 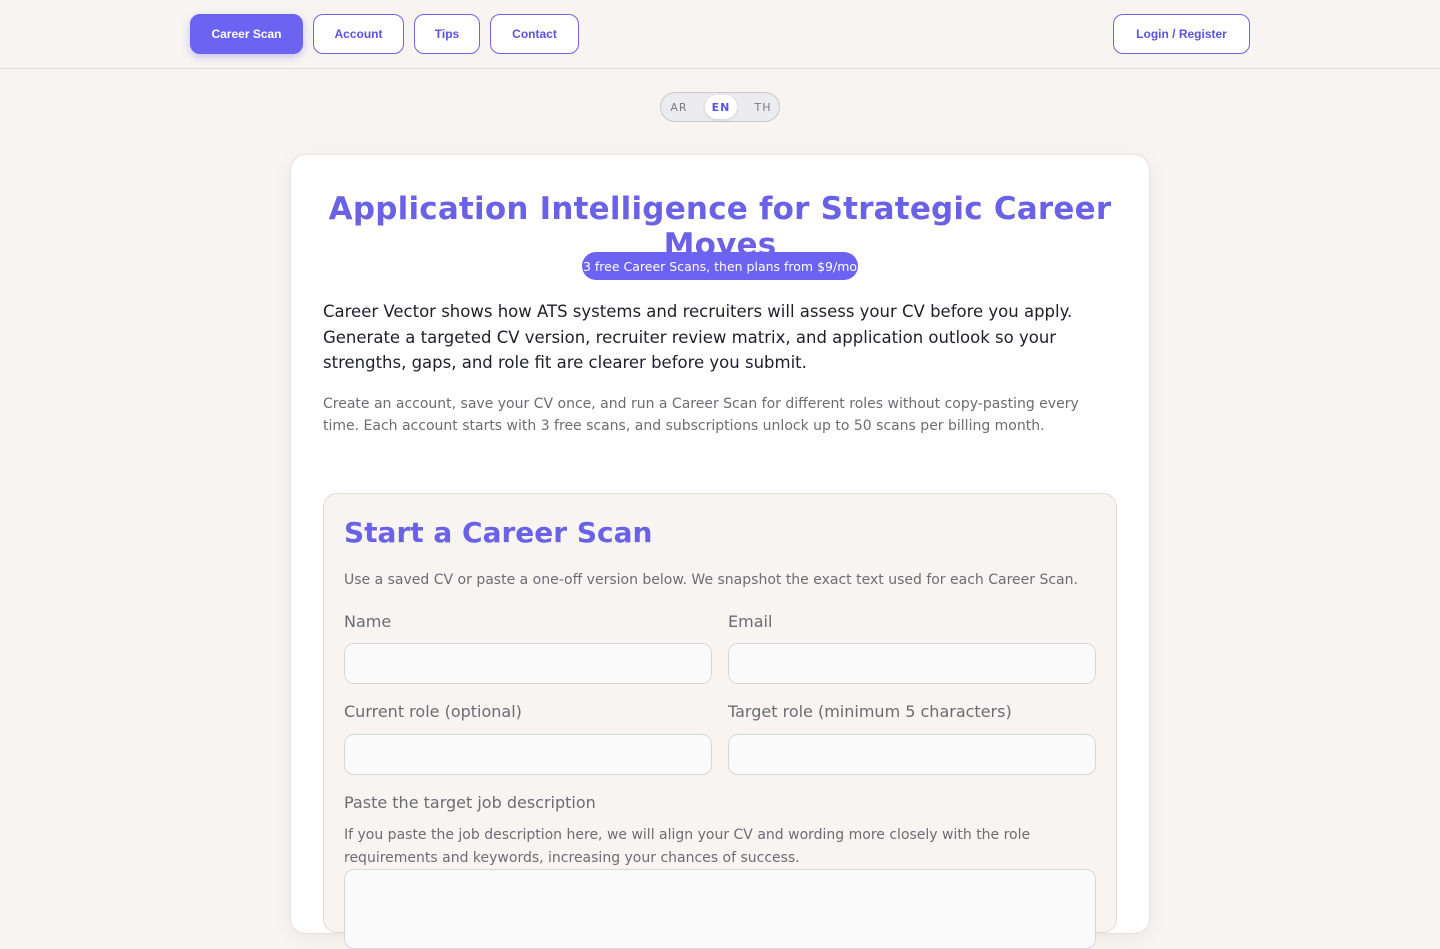 I want to click on nav-tips-button: Tips, so click(x=447, y=34).